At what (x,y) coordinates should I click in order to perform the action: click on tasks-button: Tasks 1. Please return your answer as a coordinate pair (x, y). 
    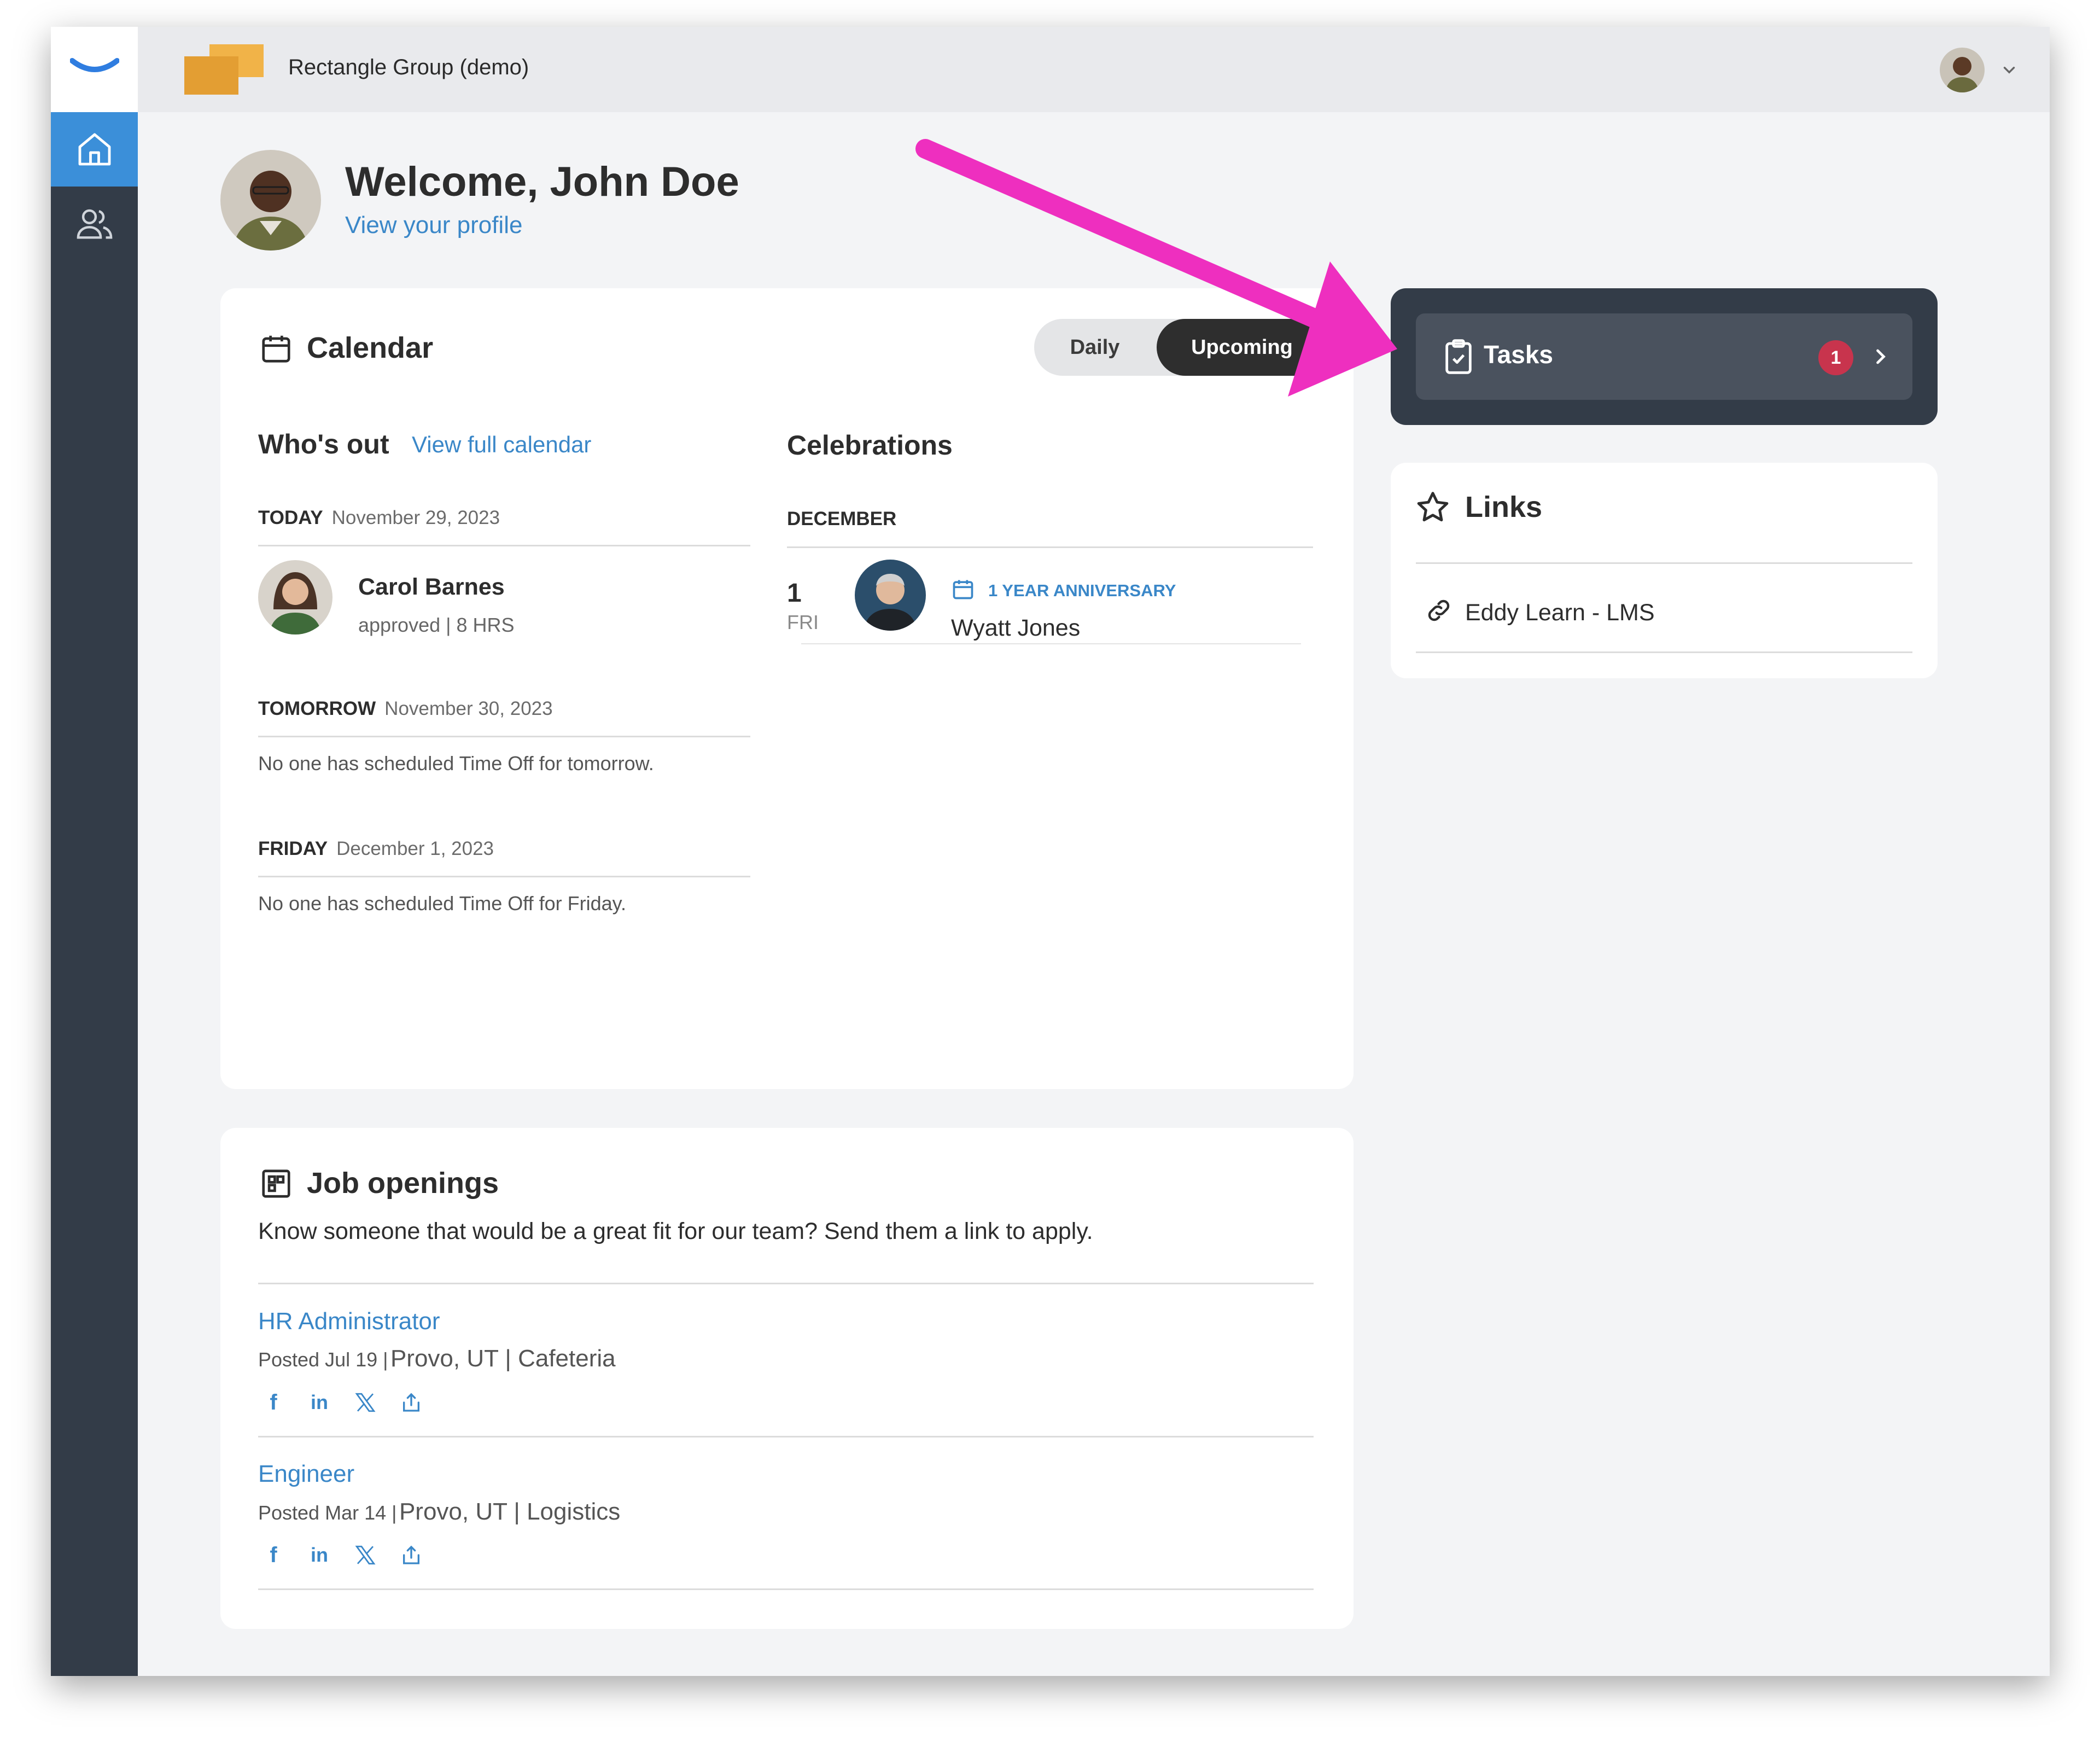
    Looking at the image, I should click on (1664, 356).